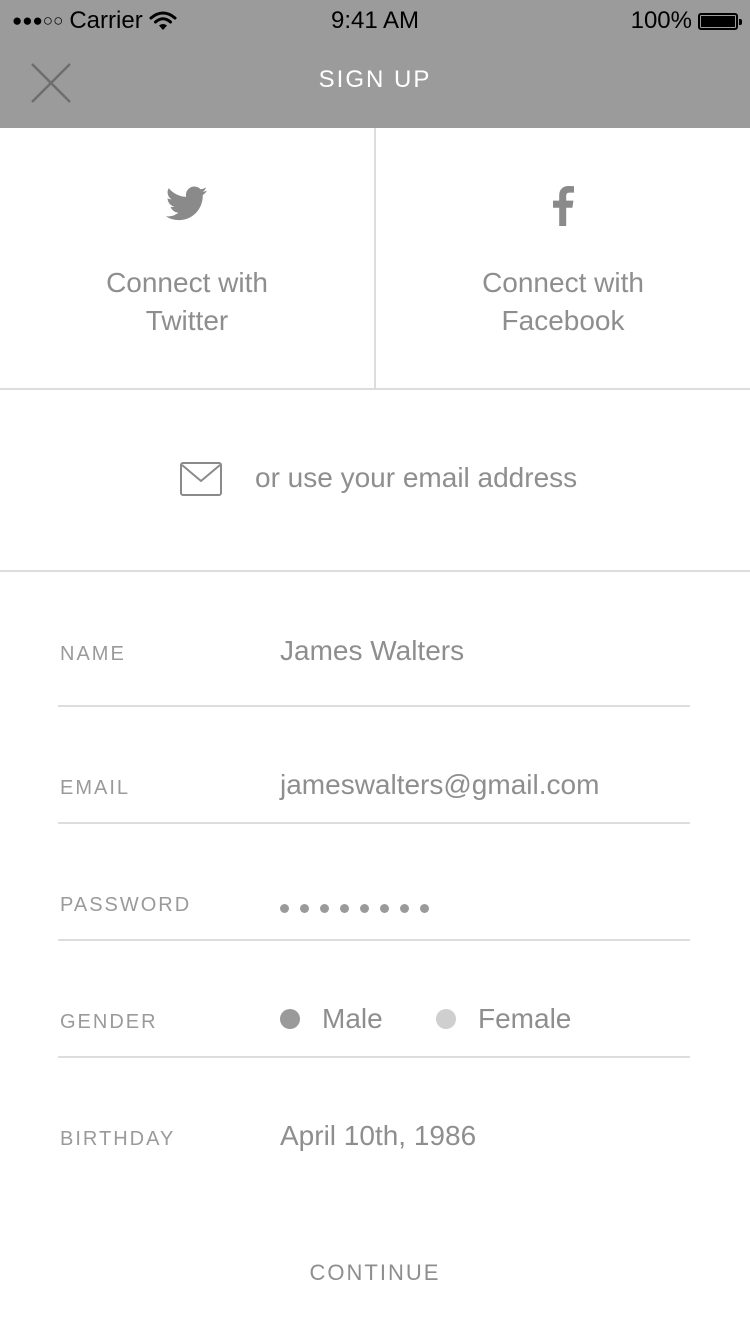 The width and height of the screenshot is (750, 1335). I want to click on email-option-text: or use your email address, so click(416, 477).